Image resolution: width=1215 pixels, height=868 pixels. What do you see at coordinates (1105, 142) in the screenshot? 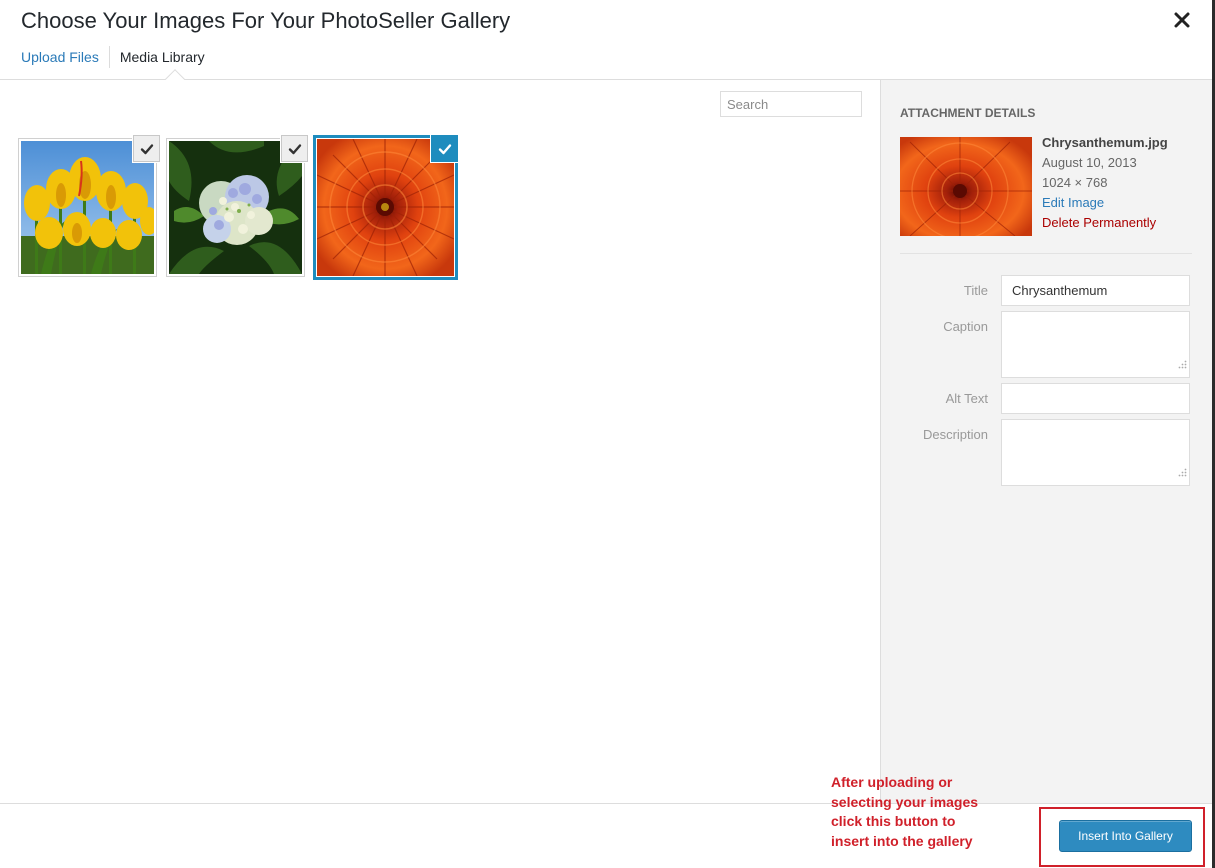
I see `attachment-filename: Chrysanthemum.jpg` at bounding box center [1105, 142].